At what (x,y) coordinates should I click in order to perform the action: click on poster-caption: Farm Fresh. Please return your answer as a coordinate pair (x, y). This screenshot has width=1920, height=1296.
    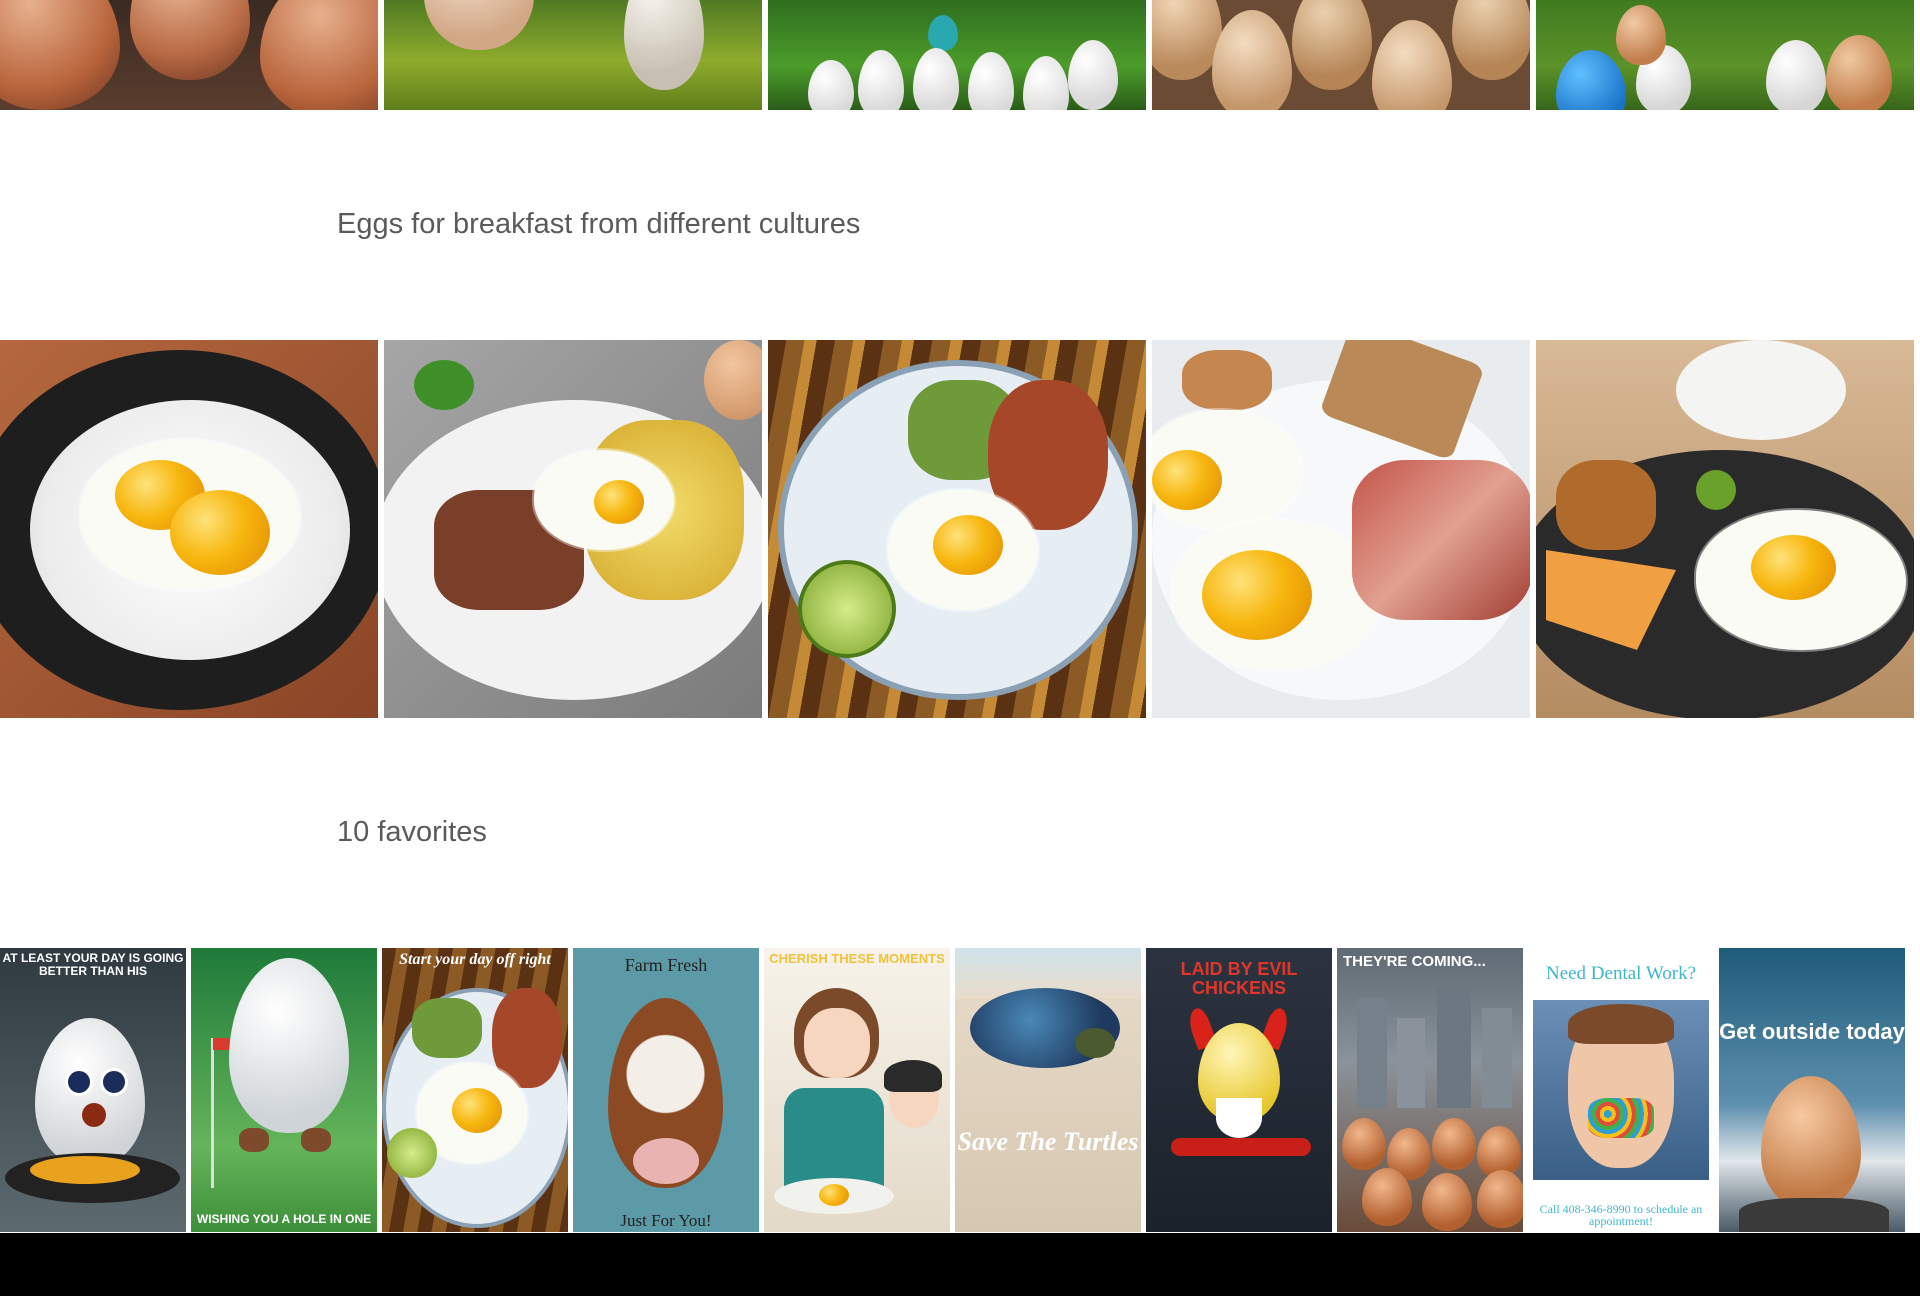
    Looking at the image, I should click on (666, 965).